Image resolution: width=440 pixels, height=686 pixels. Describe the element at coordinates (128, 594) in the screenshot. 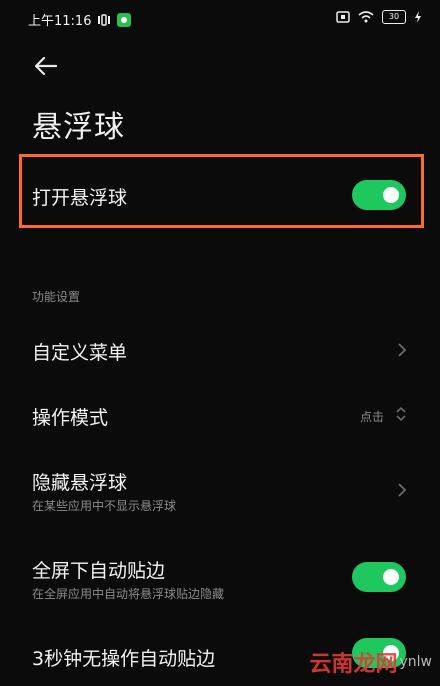

I see `fullscreen-auto-edge-sub: 在全屏应用中自动将悬浮球贴边隐藏` at that location.